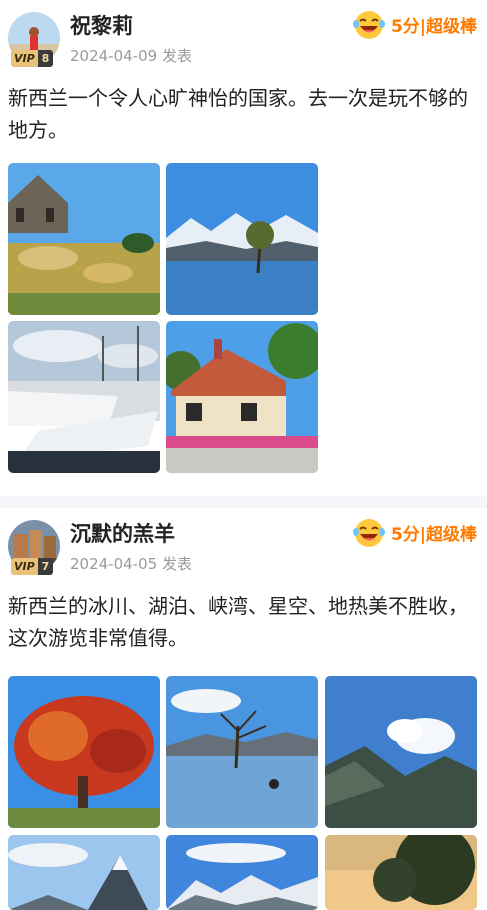 The image size is (487, 910). I want to click on post-divider, so click(243, 502).